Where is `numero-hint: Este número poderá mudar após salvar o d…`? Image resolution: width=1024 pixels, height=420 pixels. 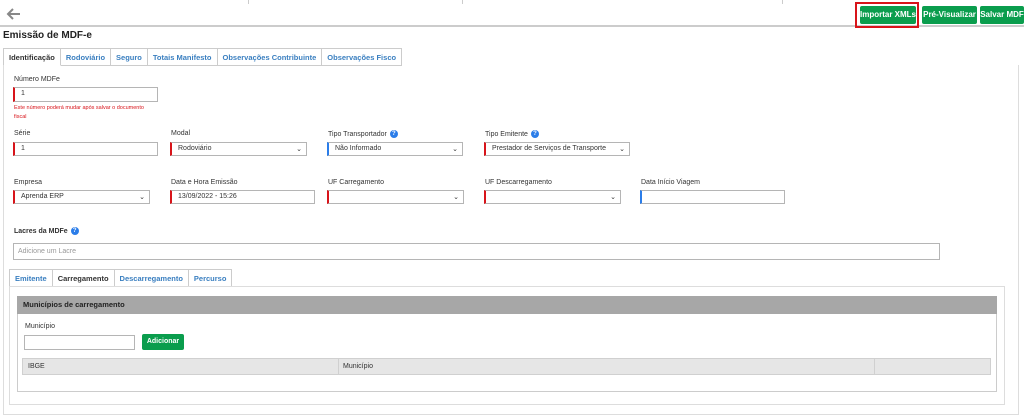 numero-hint: Este número poderá mudar após salvar o d… is located at coordinates (79, 108).